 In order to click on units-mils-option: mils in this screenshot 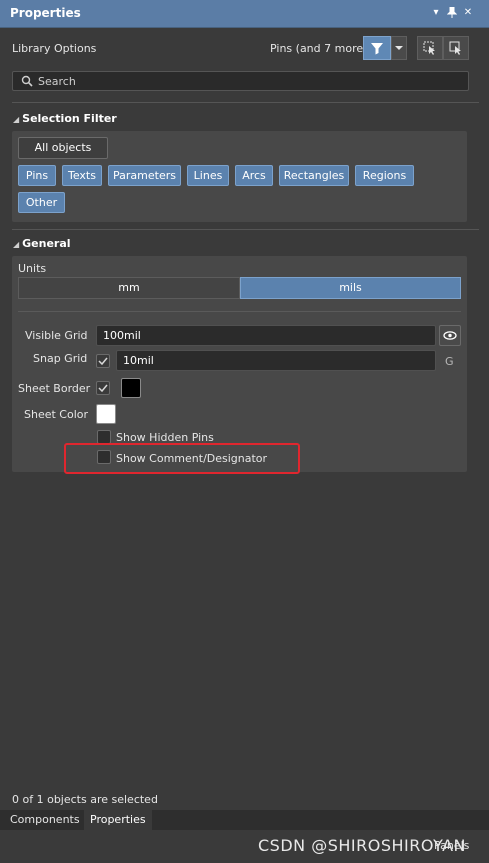, I will do `click(350, 288)`.